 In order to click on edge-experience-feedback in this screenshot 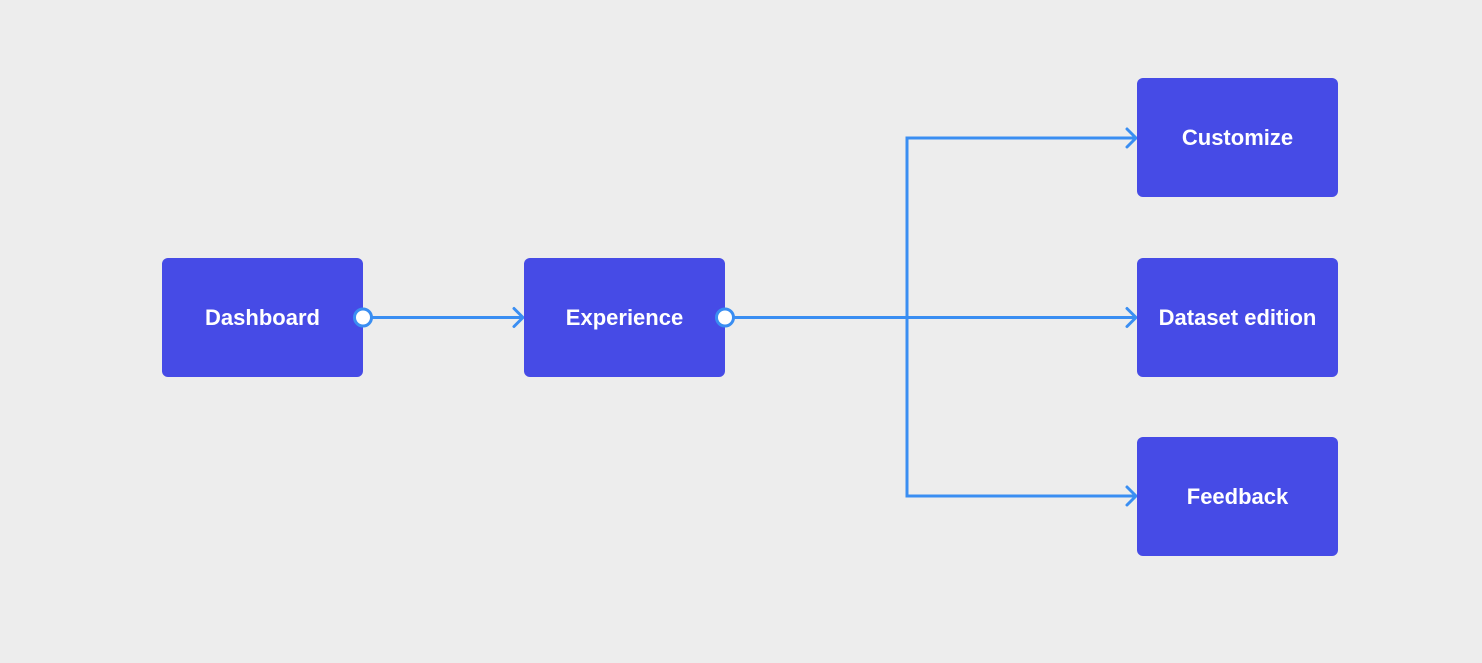, I will do `click(1021, 496)`.